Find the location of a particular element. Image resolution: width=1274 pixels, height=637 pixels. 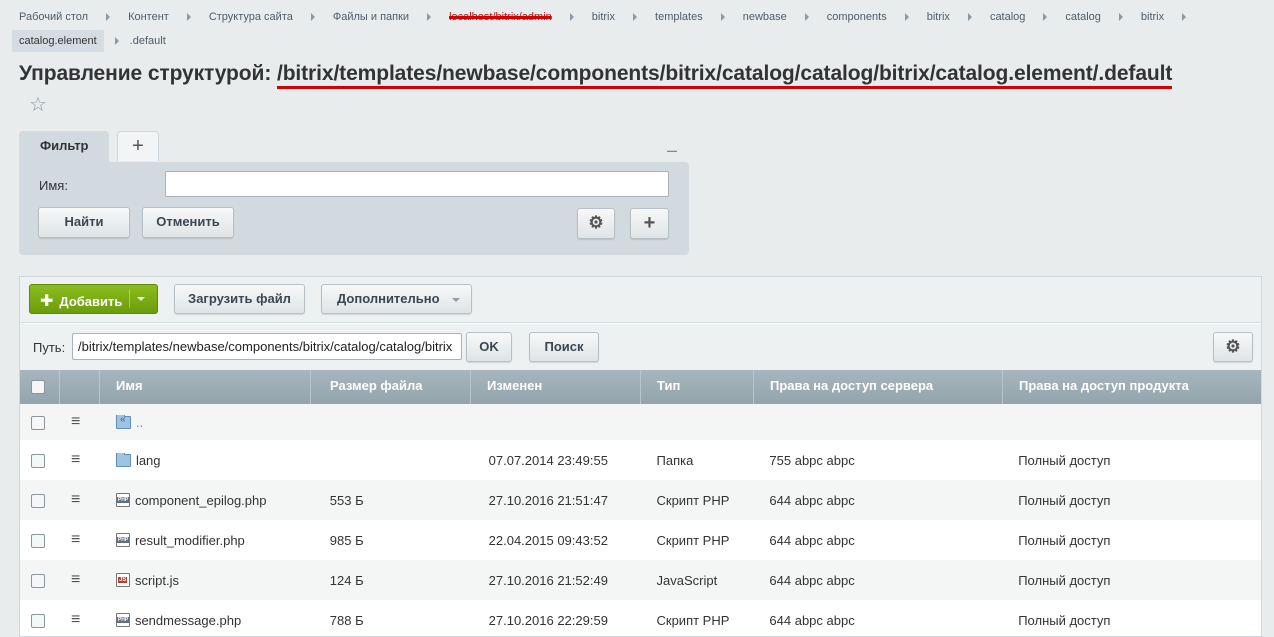

column-header-type: Тип is located at coordinates (697, 387).